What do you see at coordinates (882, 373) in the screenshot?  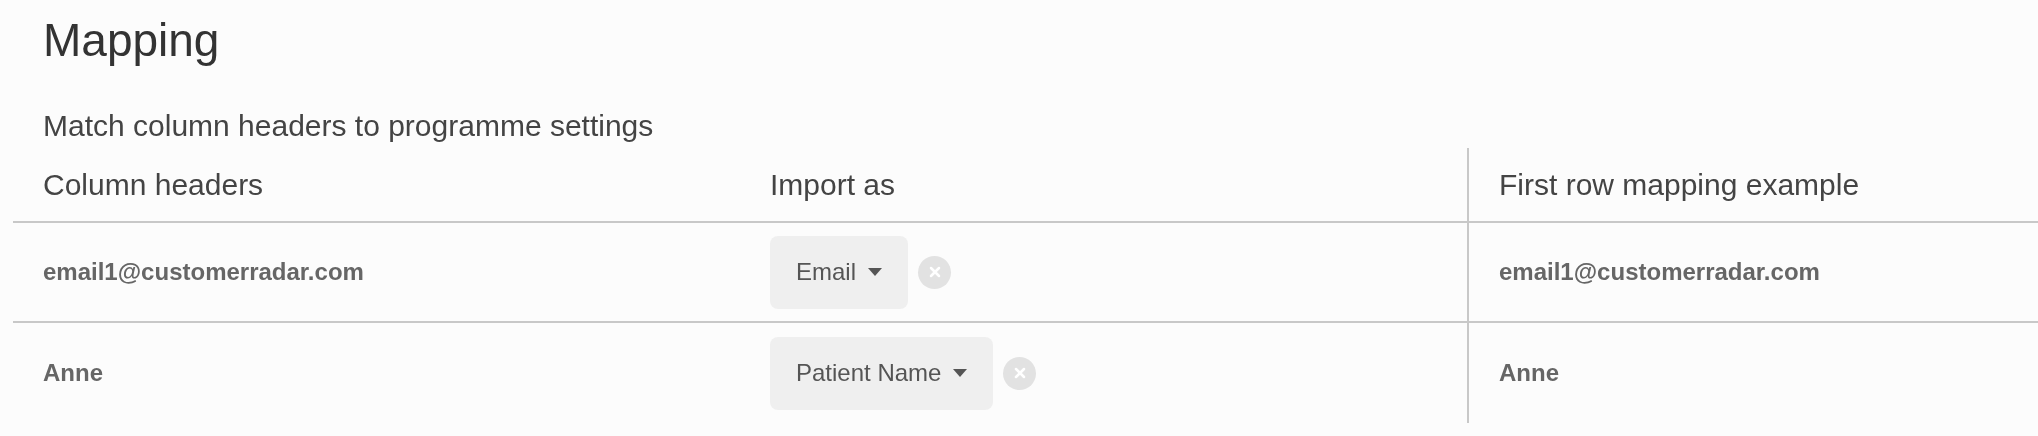 I see `import-dropdown: Patient Name` at bounding box center [882, 373].